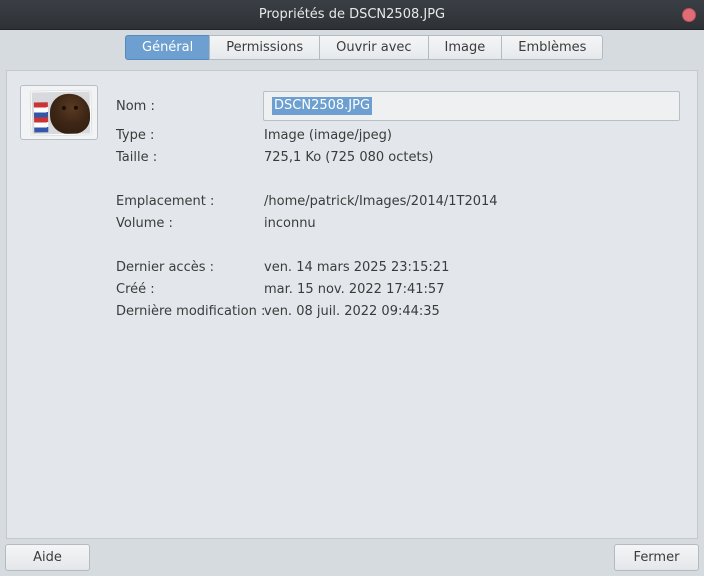  What do you see at coordinates (357, 267) in the screenshot?
I see `accessed-value: ven. 14 mars 2025 23:15:21` at bounding box center [357, 267].